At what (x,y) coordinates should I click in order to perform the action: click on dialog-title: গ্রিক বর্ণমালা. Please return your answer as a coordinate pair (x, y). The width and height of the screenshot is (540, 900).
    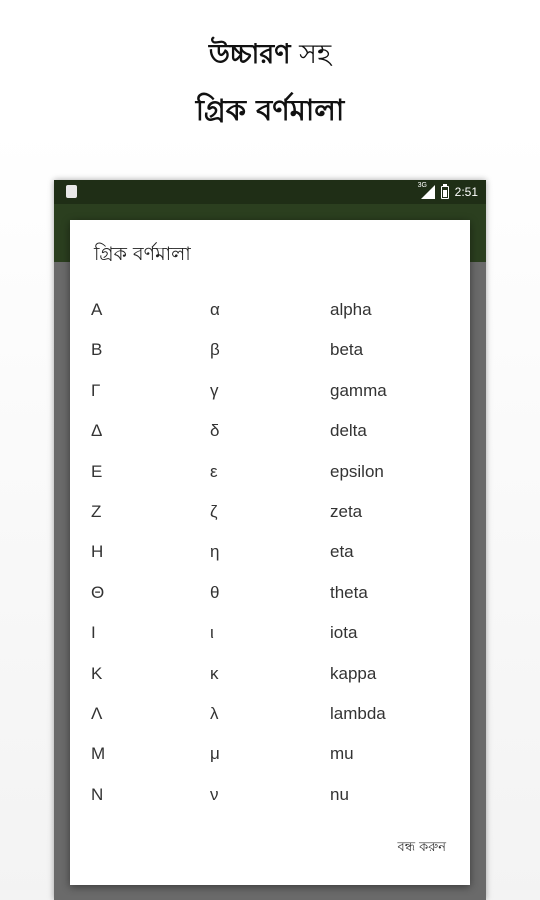
    Looking at the image, I should click on (142, 254).